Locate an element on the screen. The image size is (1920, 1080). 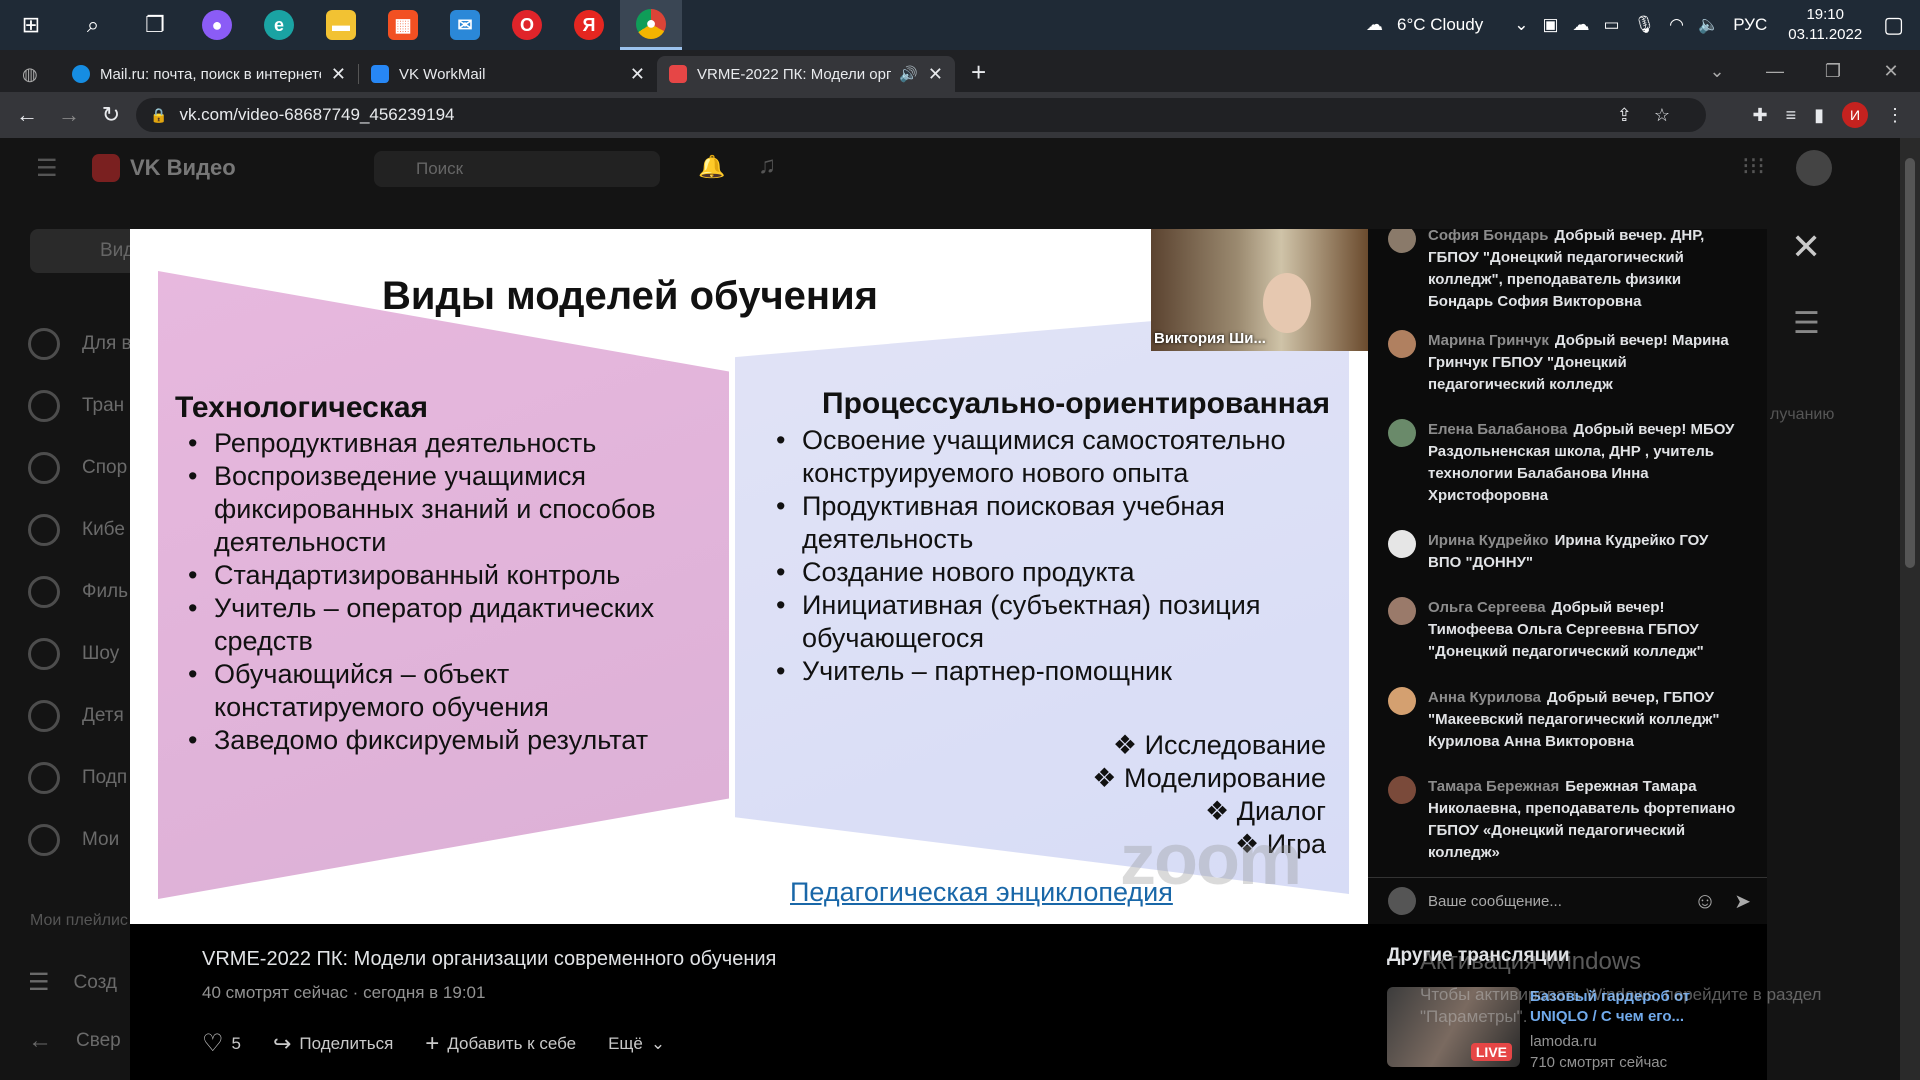
avatar-placeholder-camera-icon is located at coordinates (1402, 544).